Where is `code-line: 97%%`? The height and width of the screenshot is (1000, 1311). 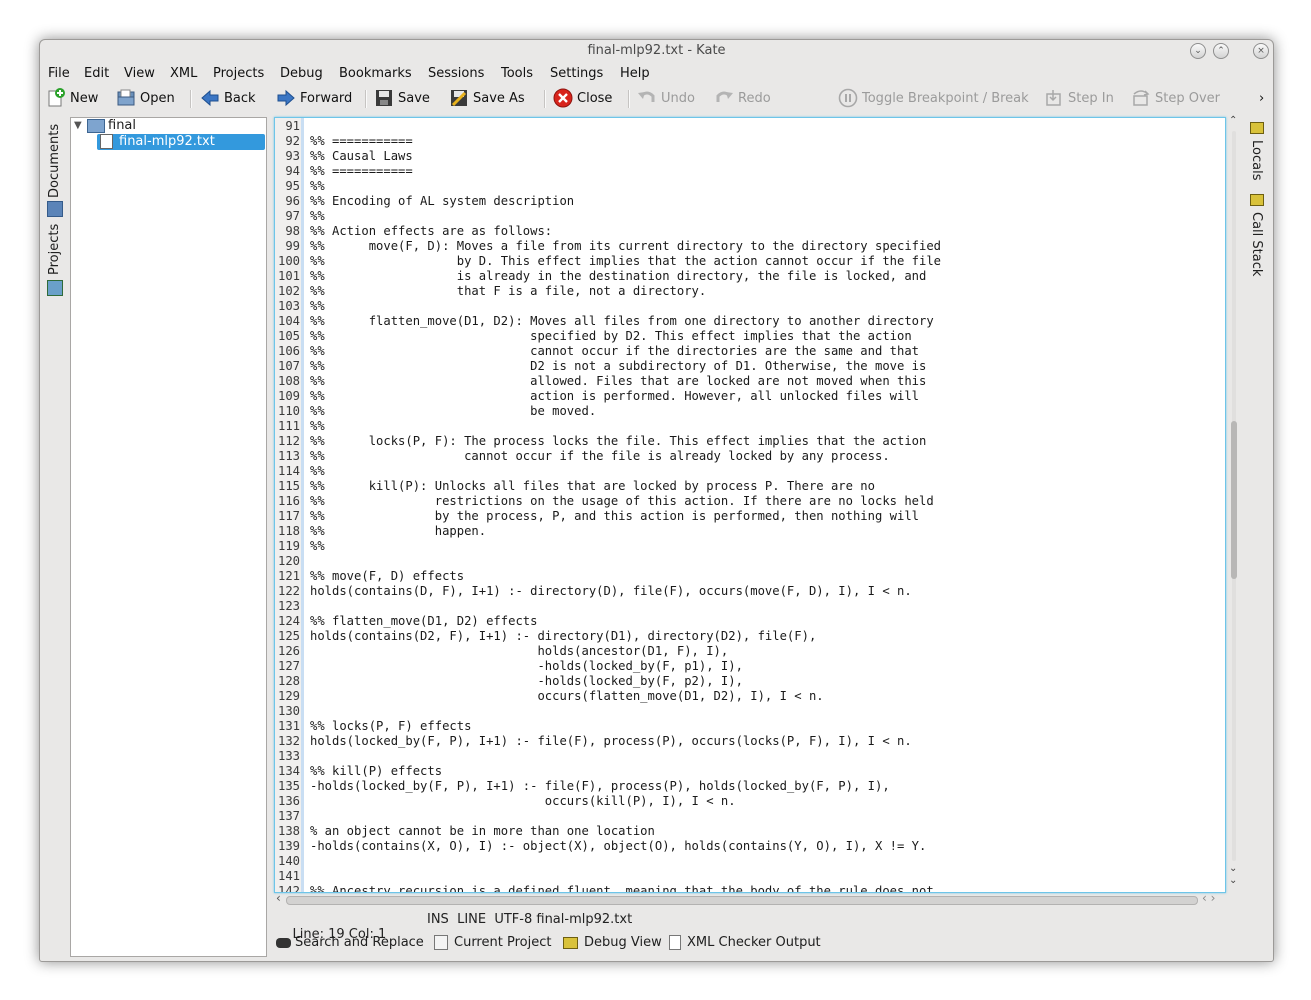 code-line: 97%% is located at coordinates (750, 216).